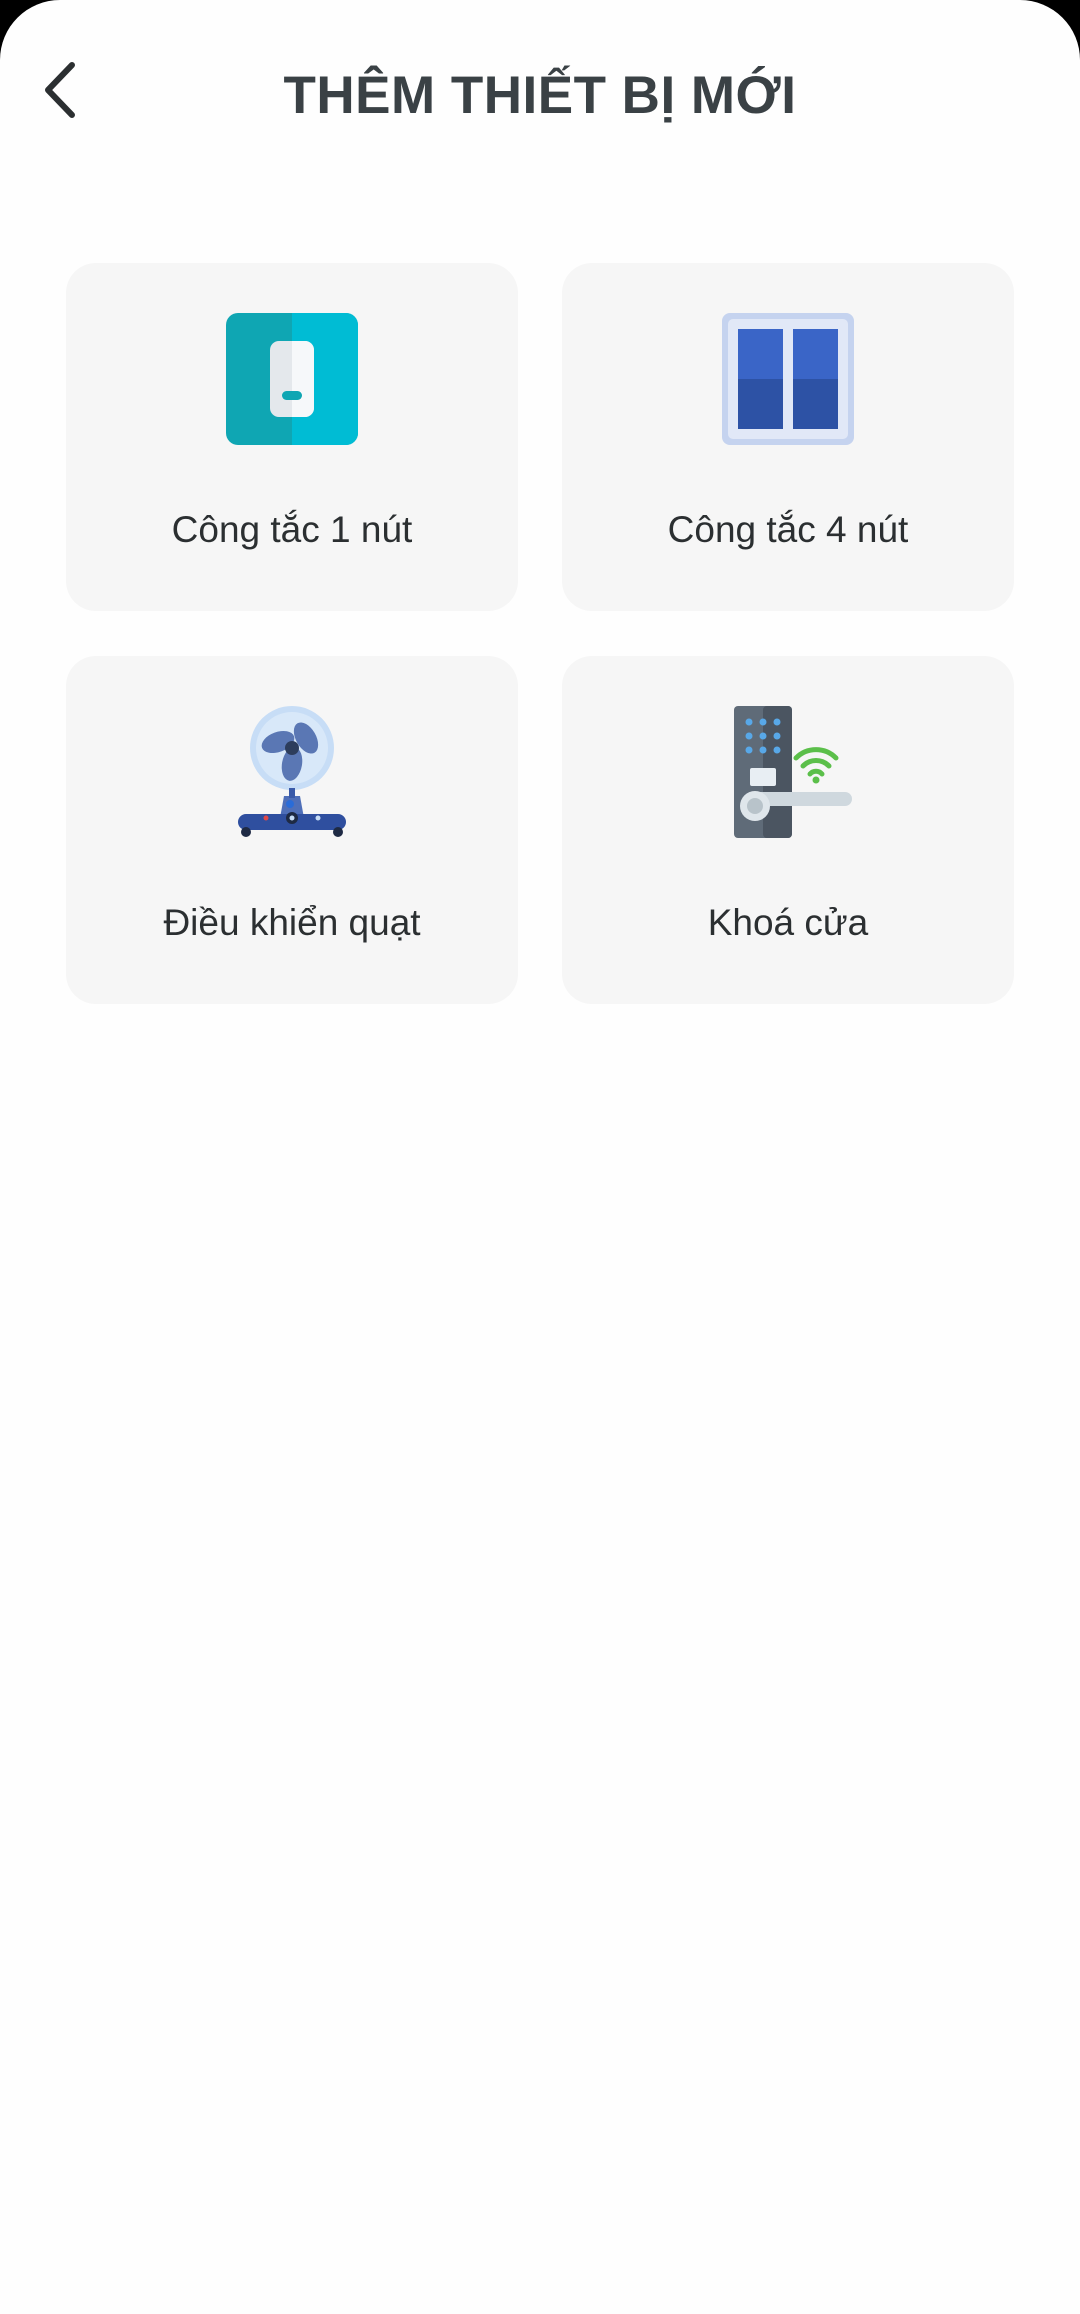 Image resolution: width=1080 pixels, height=2314 pixels. Describe the element at coordinates (292, 922) in the screenshot. I see `device-label: Điều khiển quạt` at that location.